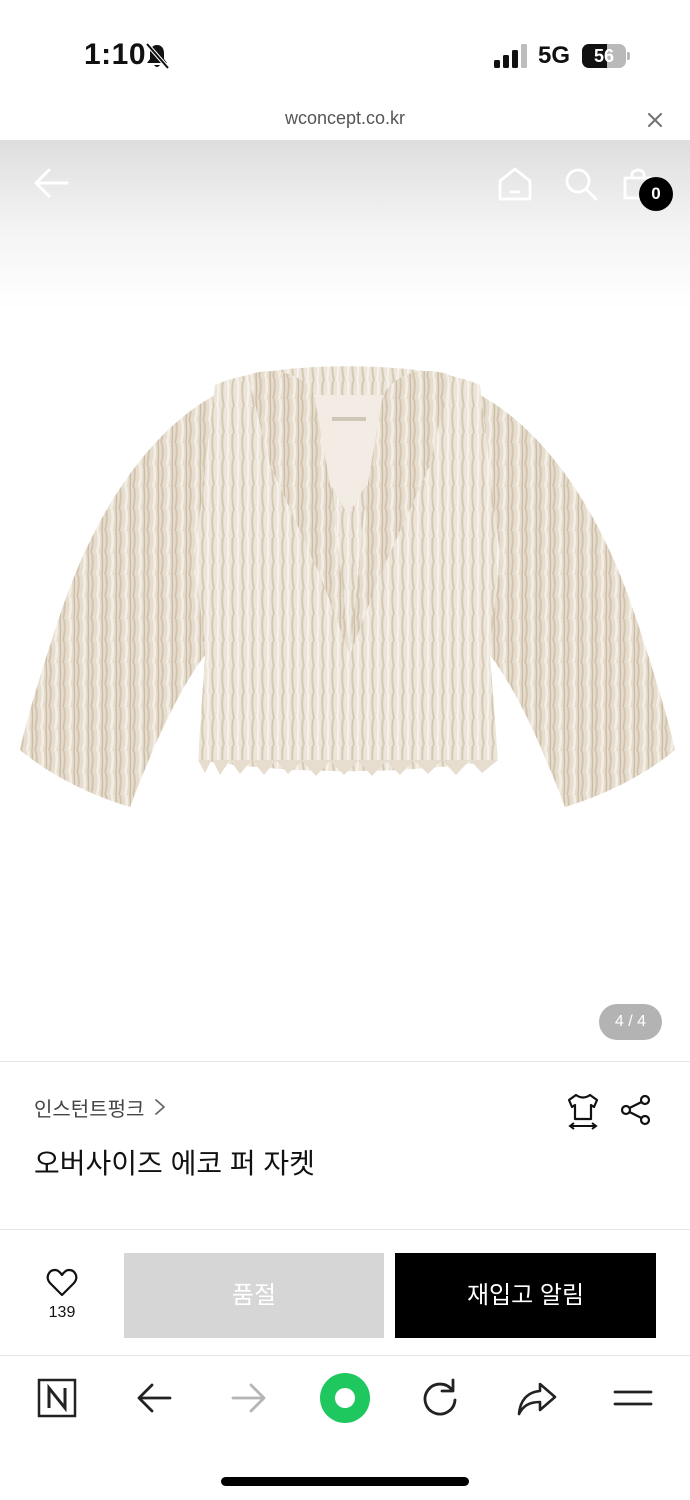  What do you see at coordinates (636, 1110) in the screenshot?
I see `share-icon` at bounding box center [636, 1110].